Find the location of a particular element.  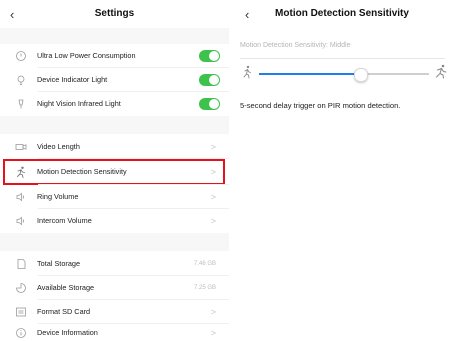

divider is located at coordinates (342, 58).